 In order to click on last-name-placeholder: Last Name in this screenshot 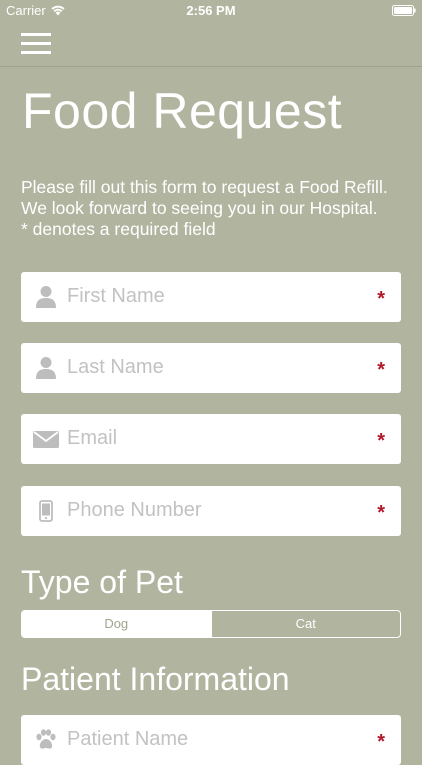, I will do `click(115, 367)`.